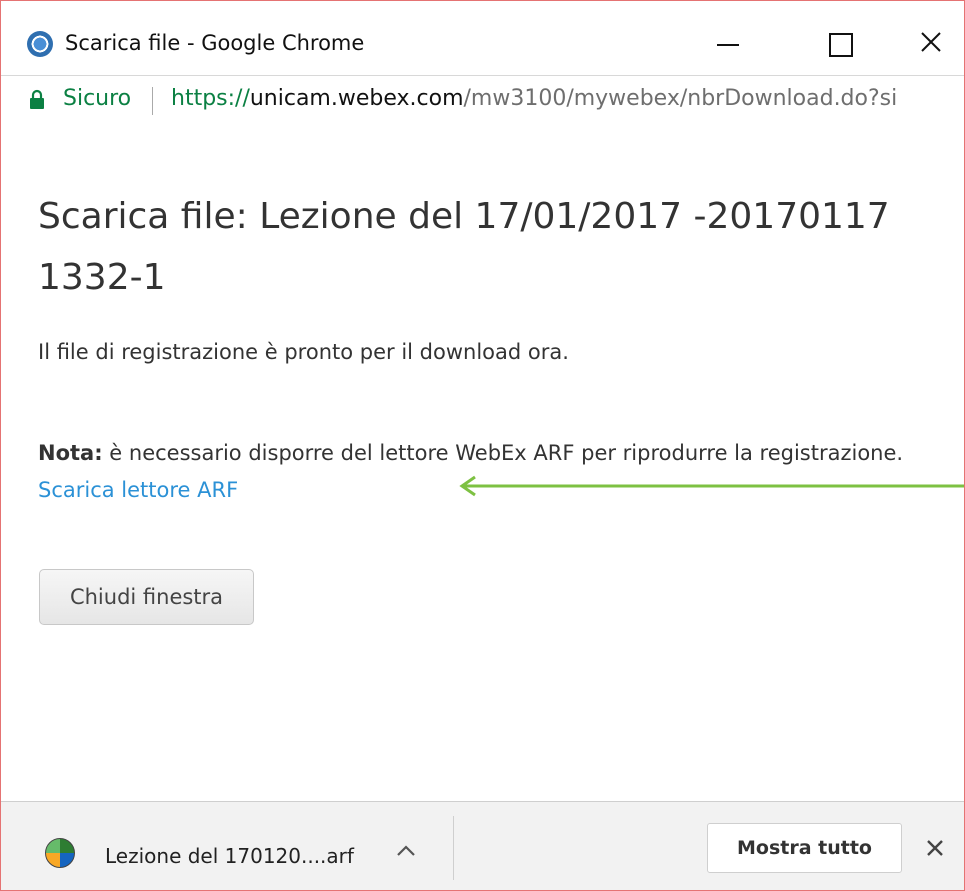 Image resolution: width=965 pixels, height=891 pixels. Describe the element at coordinates (215, 43) in the screenshot. I see `window-title: Scarica file - Google Chrome` at that location.